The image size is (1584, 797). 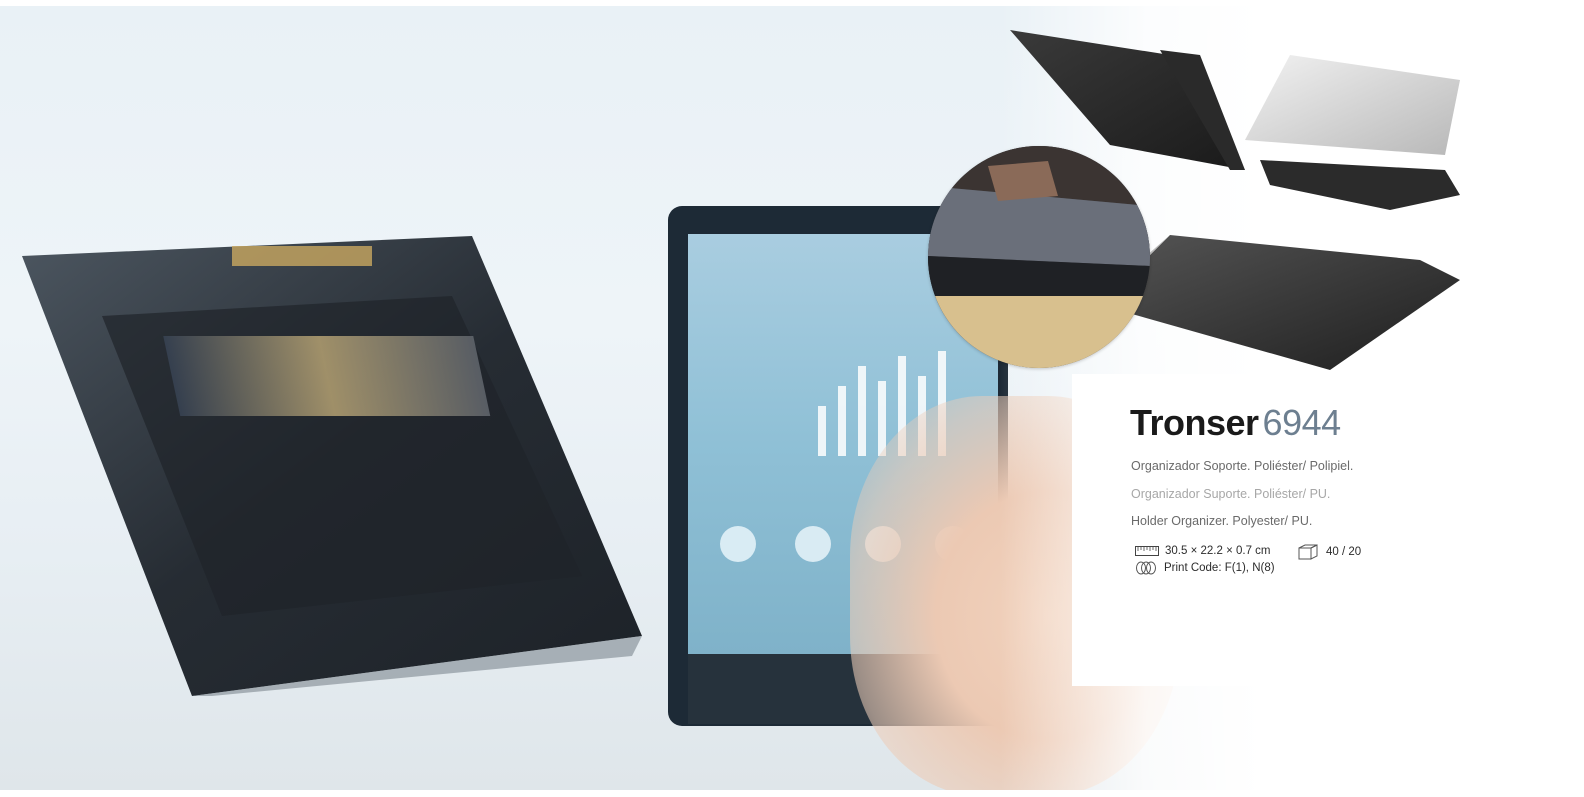 What do you see at coordinates (1194, 422) in the screenshot?
I see `product-name: Tronser` at bounding box center [1194, 422].